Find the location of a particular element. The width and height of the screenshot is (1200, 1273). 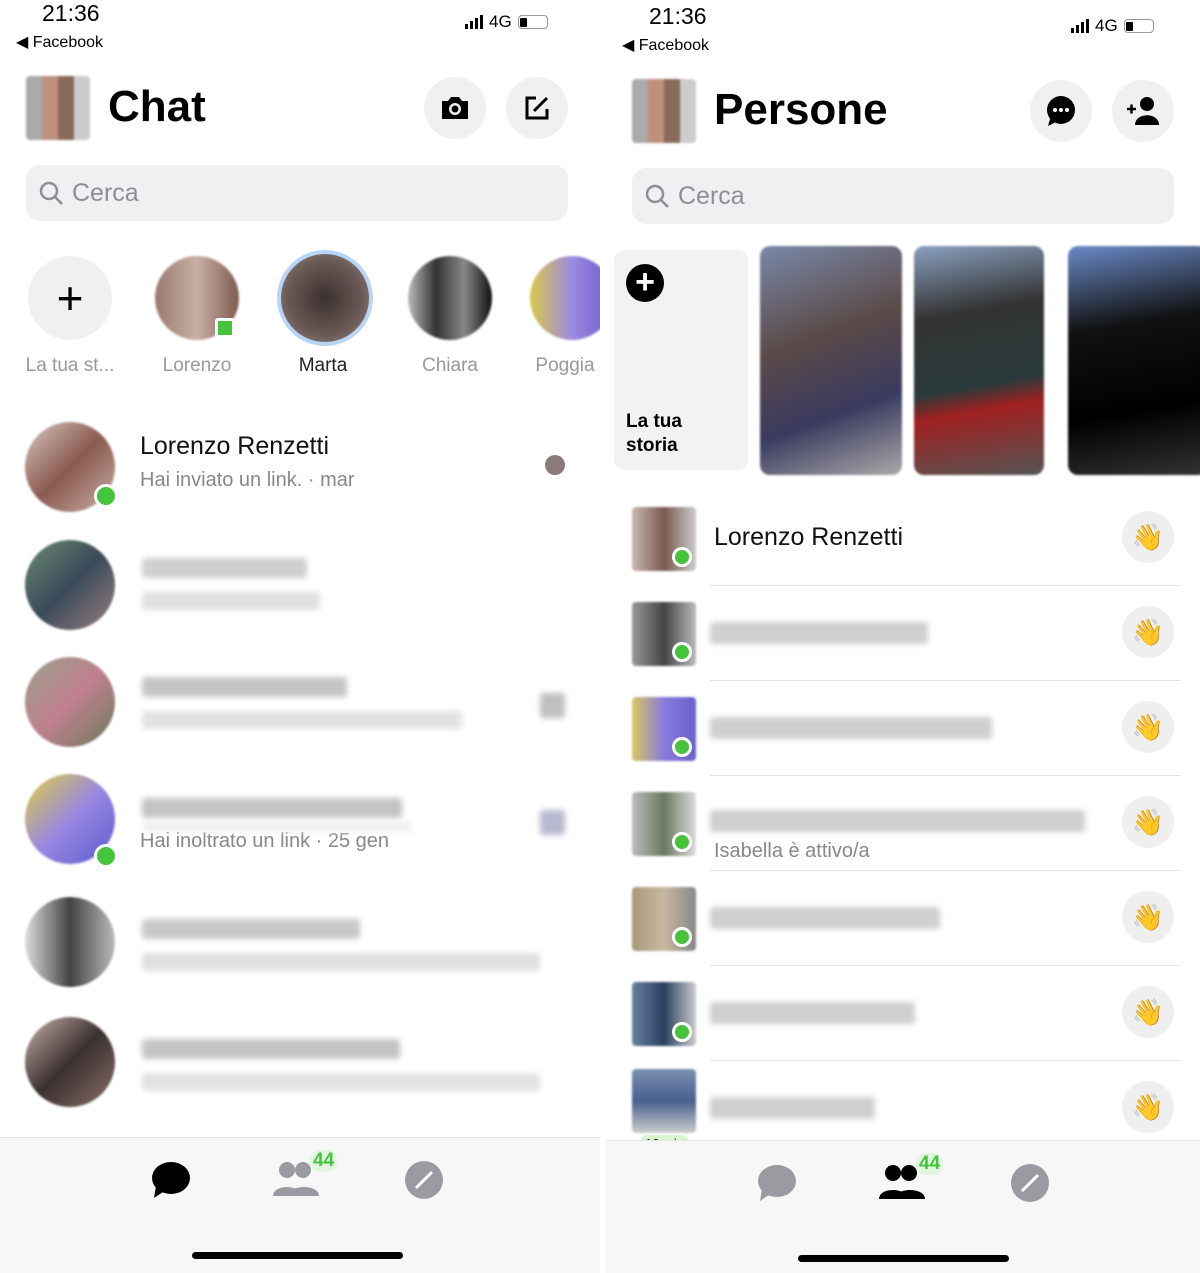

conversation-row: Hai inoltrato un link · 25 gen is located at coordinates (300, 822).